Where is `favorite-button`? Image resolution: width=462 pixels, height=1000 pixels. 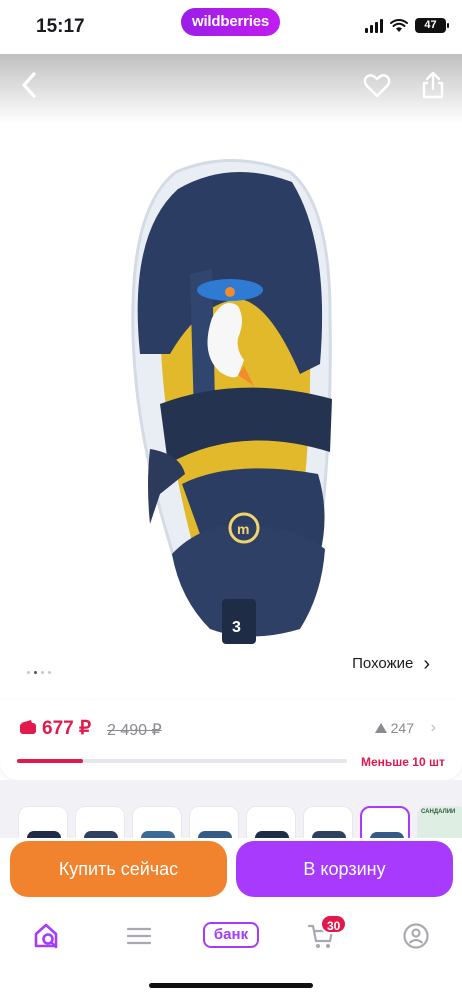
favorite-button is located at coordinates (377, 85).